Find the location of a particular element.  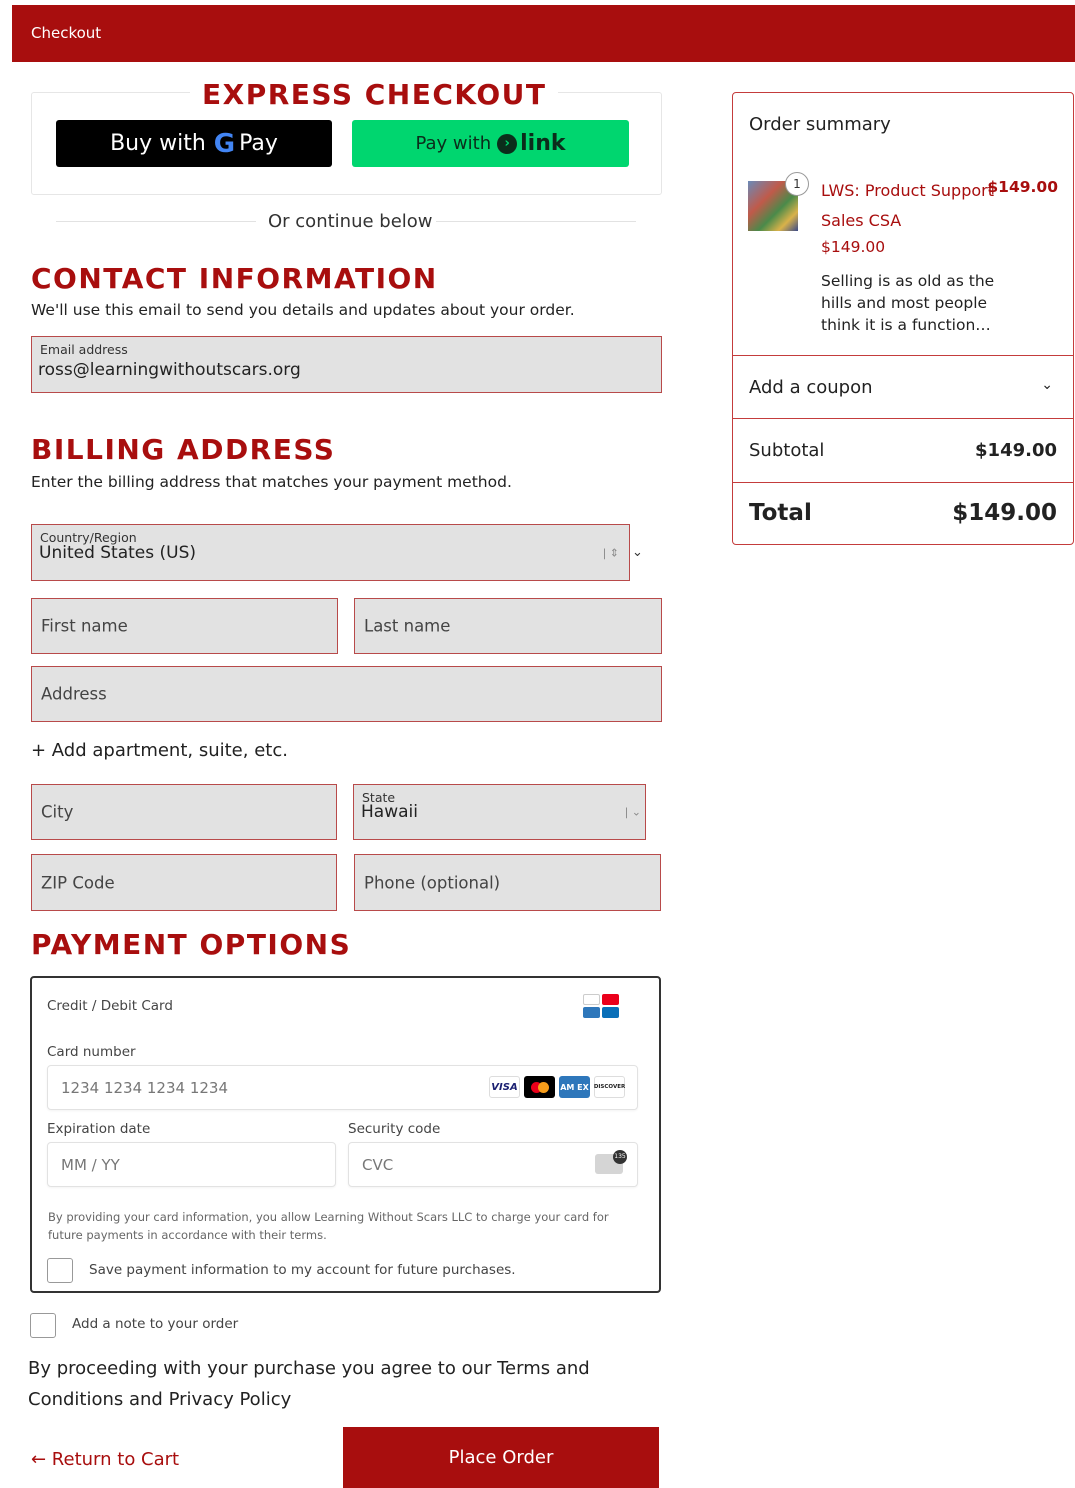

discover-logo-icon: DISCOVER is located at coordinates (609, 1087).